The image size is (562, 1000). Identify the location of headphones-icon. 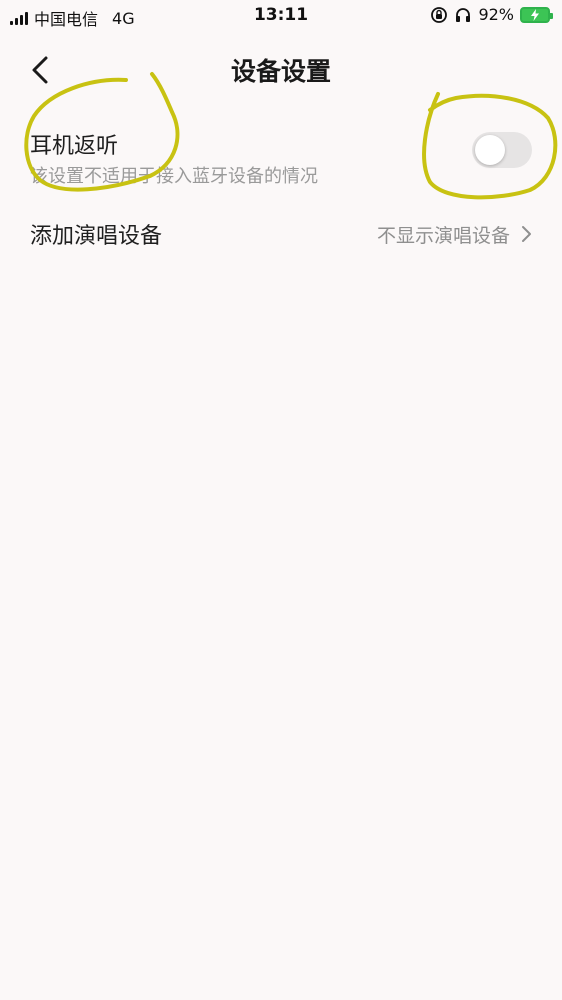
(463, 14).